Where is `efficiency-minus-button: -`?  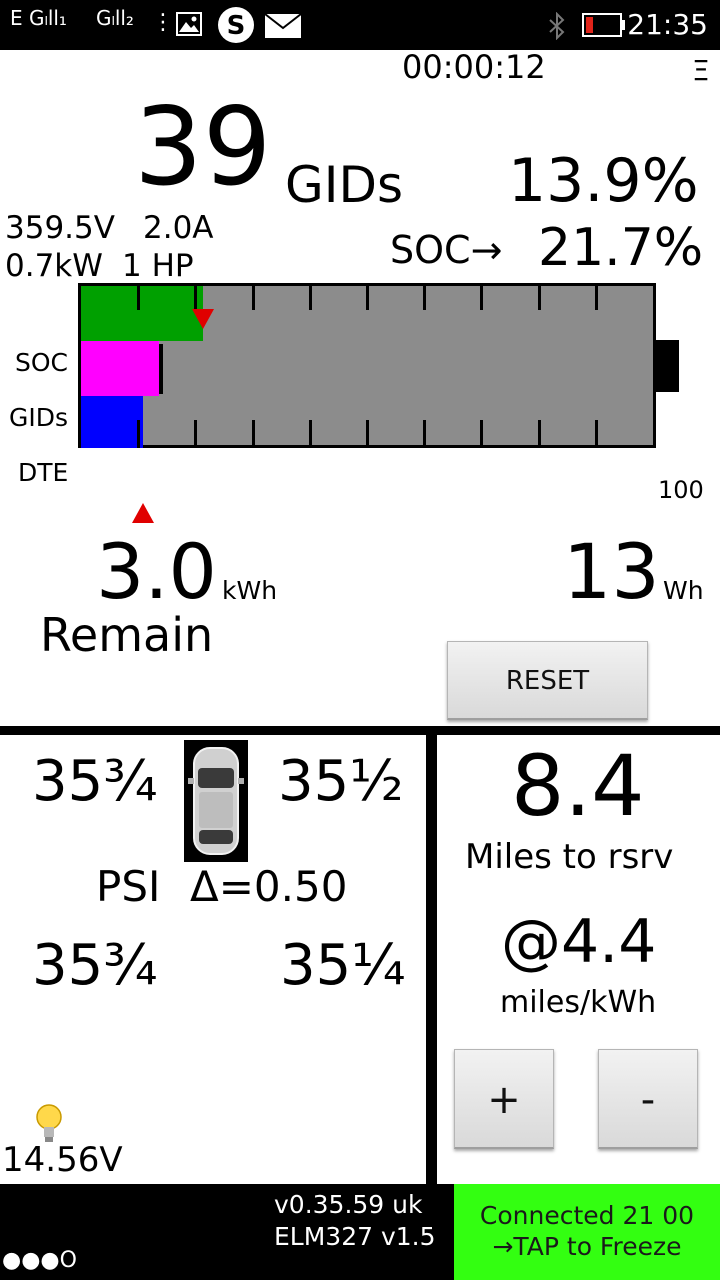
efficiency-minus-button: - is located at coordinates (648, 1099).